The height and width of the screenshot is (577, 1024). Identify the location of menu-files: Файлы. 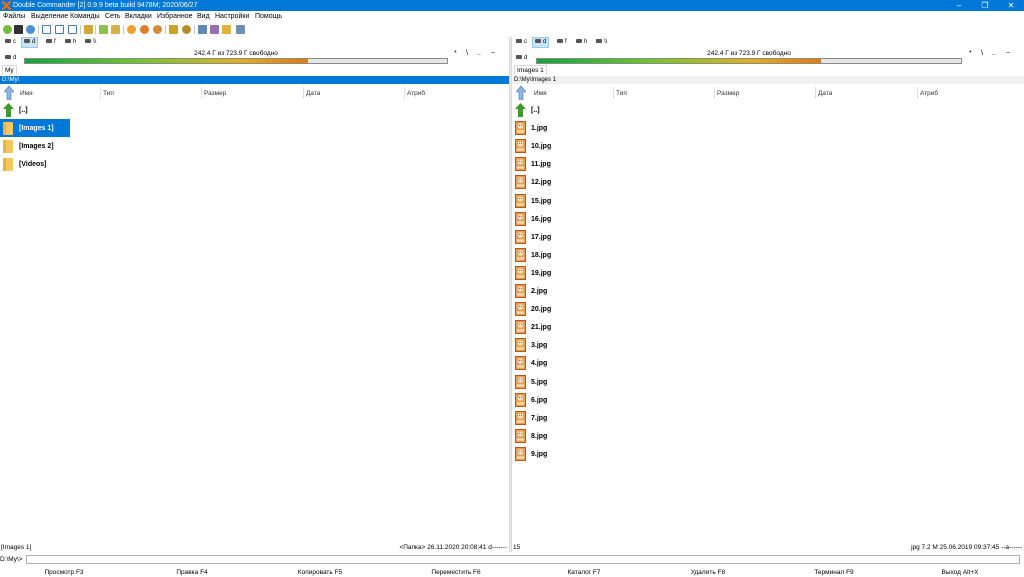
(14, 17).